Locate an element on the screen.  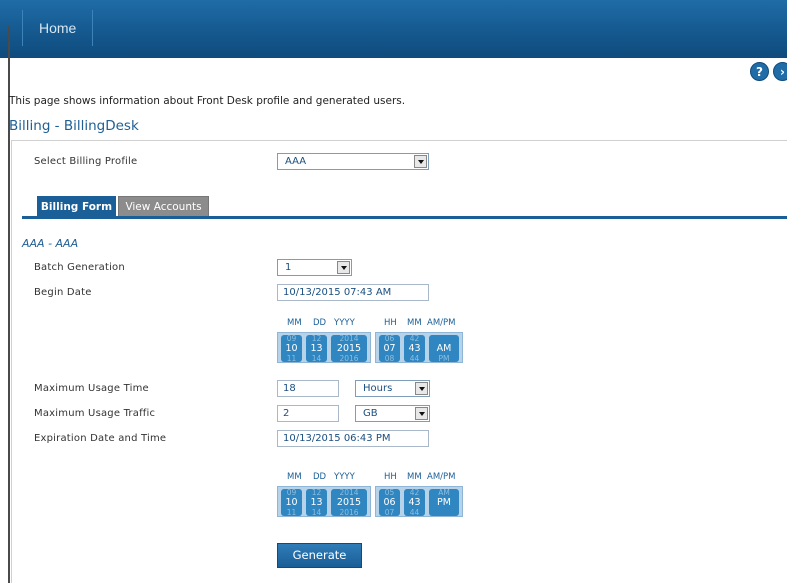
hour-spinner: 05 06 07 is located at coordinates (389, 502).